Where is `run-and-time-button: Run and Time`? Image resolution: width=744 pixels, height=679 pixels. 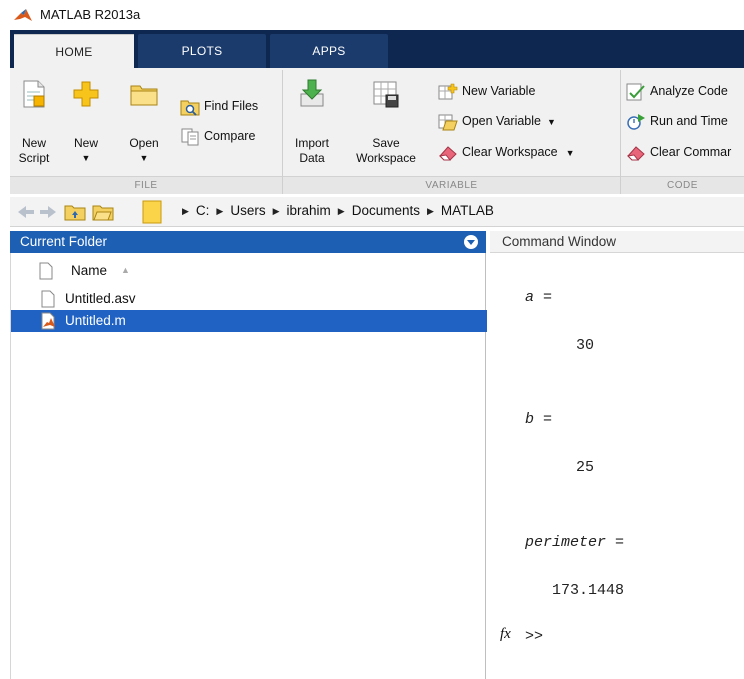
run-and-time-button: Run and Time is located at coordinates (677, 121).